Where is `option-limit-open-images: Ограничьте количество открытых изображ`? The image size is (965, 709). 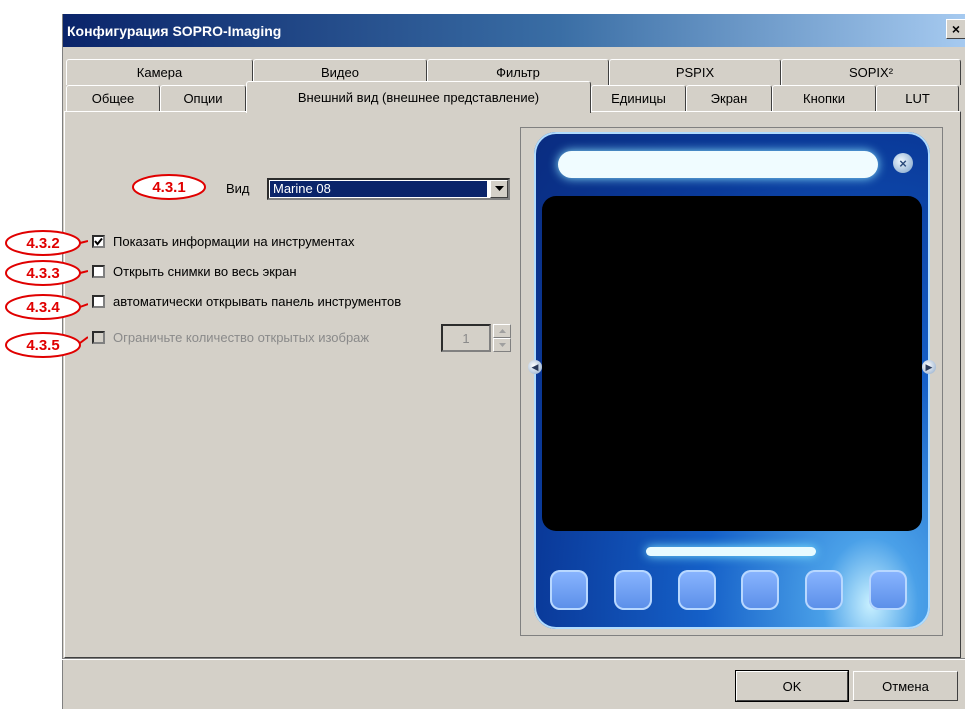 option-limit-open-images: Ограничьте количество открытых изображ is located at coordinates (230, 337).